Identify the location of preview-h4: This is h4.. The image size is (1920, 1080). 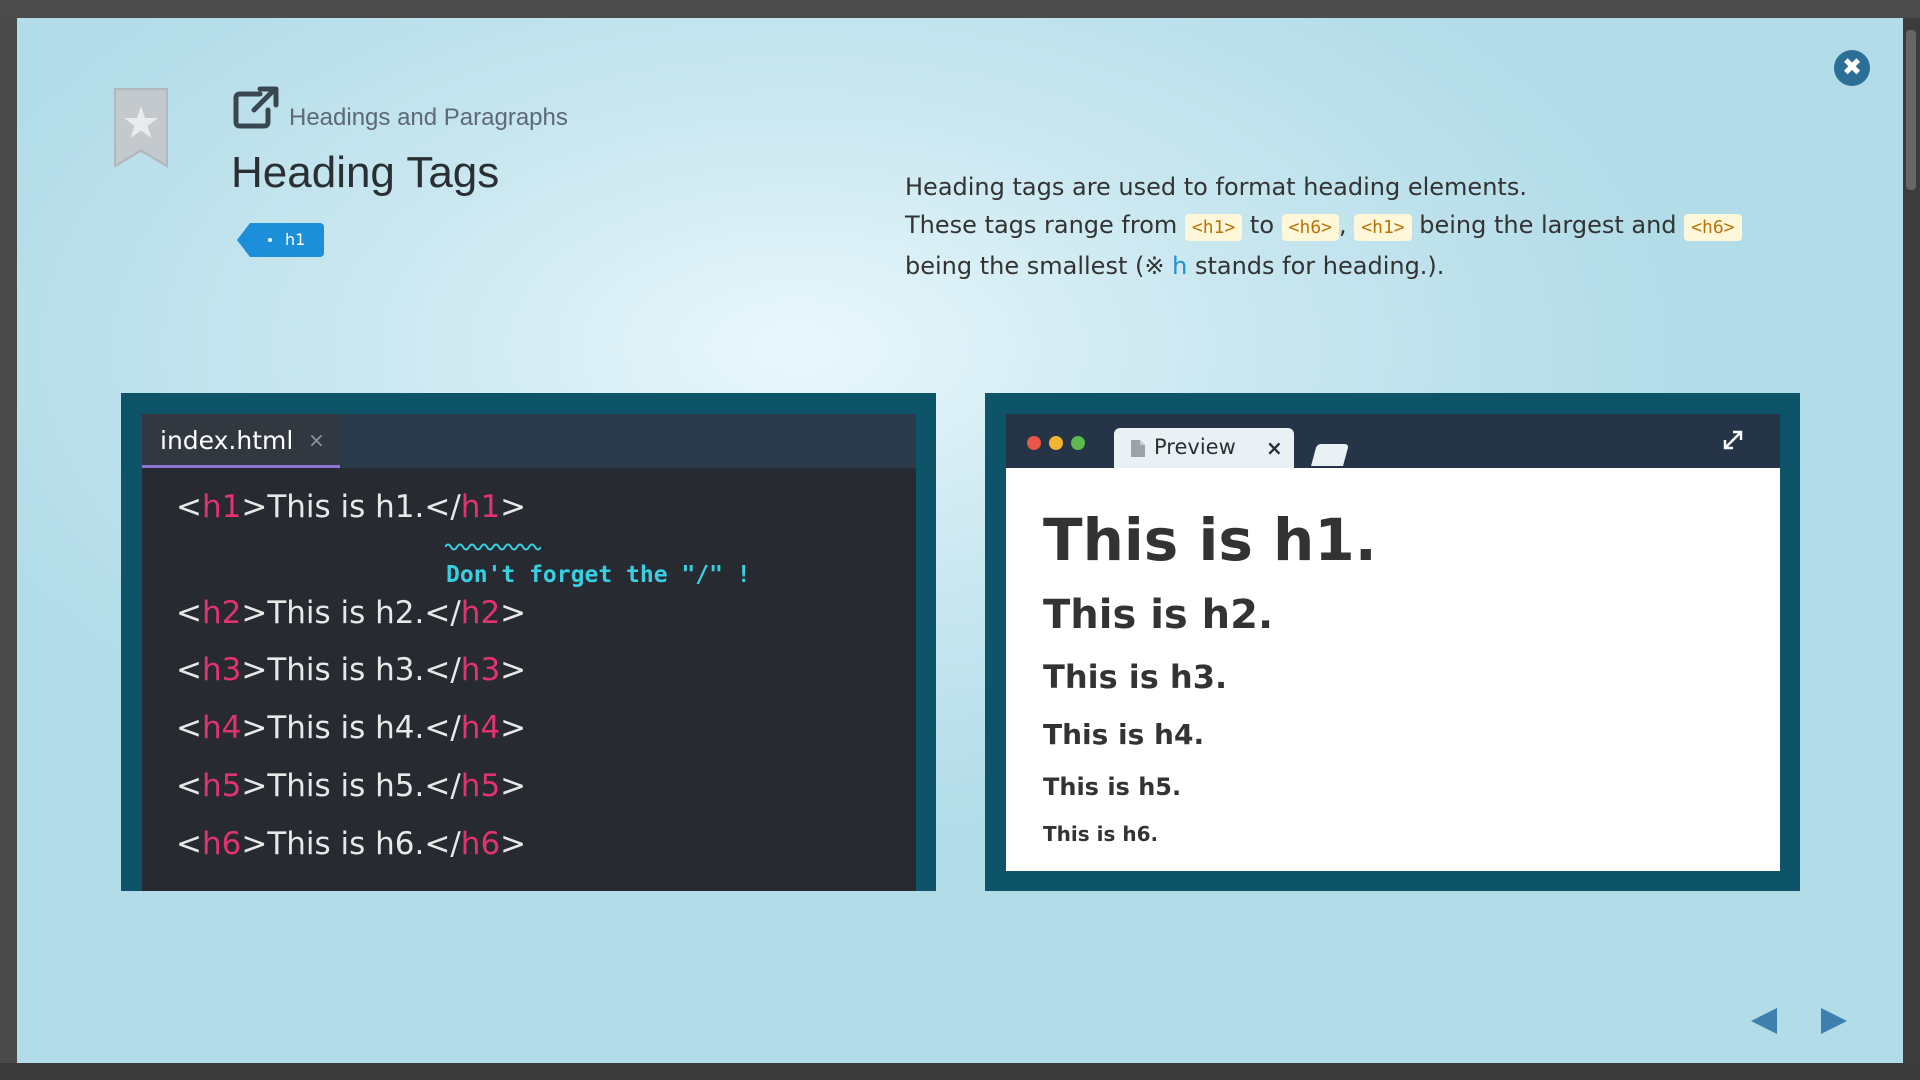
(1124, 734).